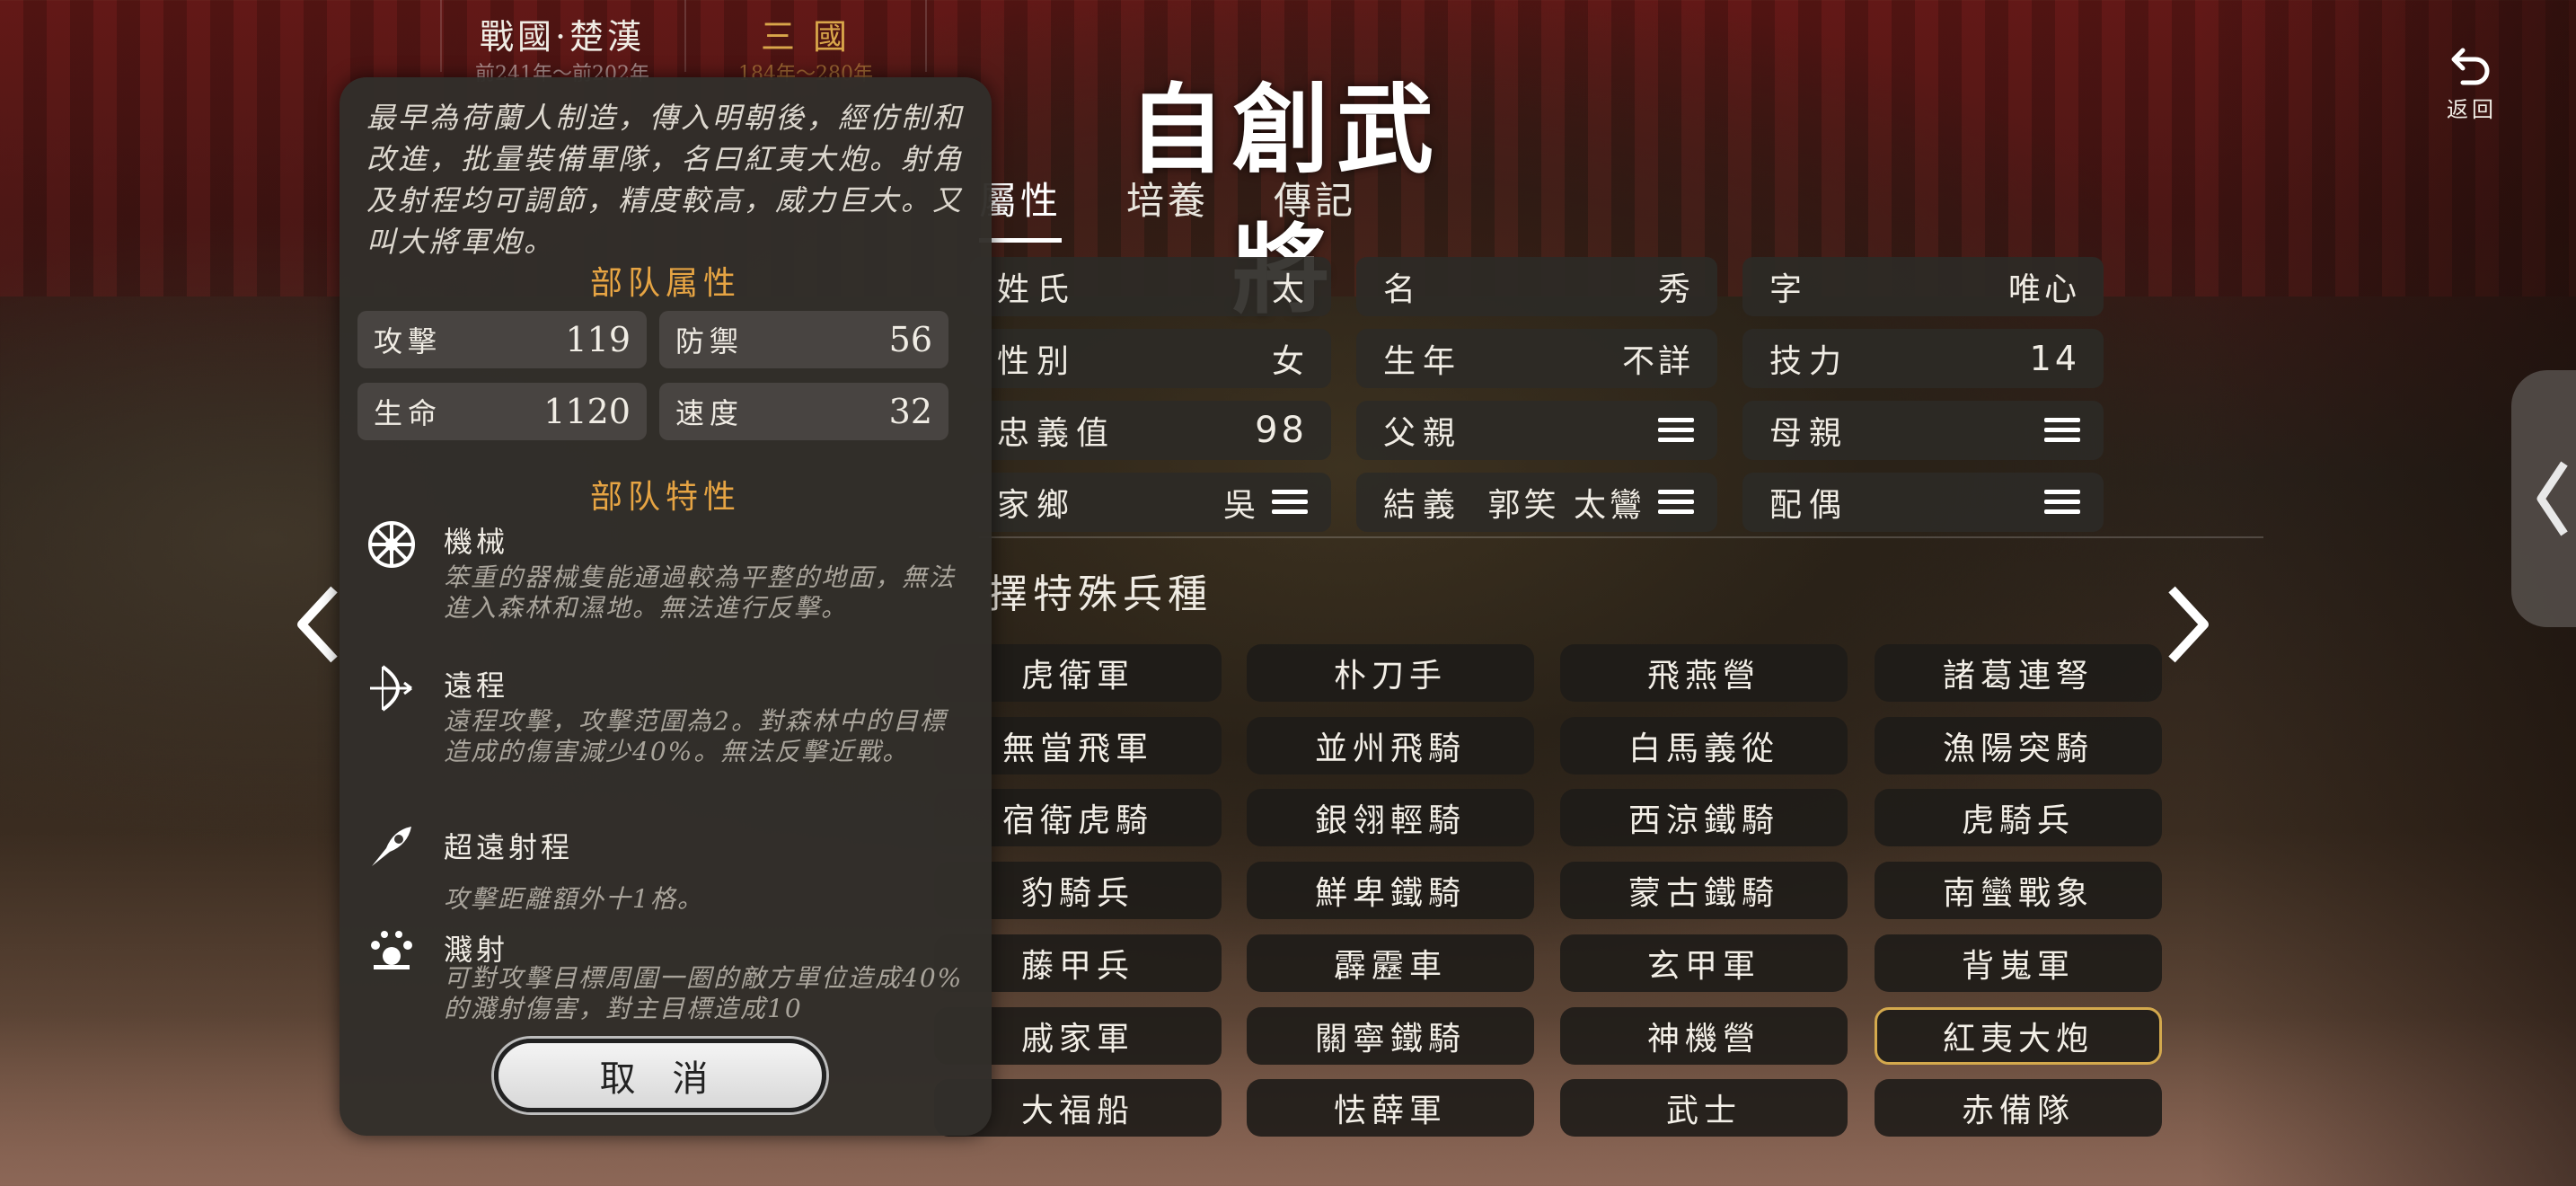 Image resolution: width=2576 pixels, height=1186 pixels. I want to click on next-arrow-icon, so click(2189, 624).